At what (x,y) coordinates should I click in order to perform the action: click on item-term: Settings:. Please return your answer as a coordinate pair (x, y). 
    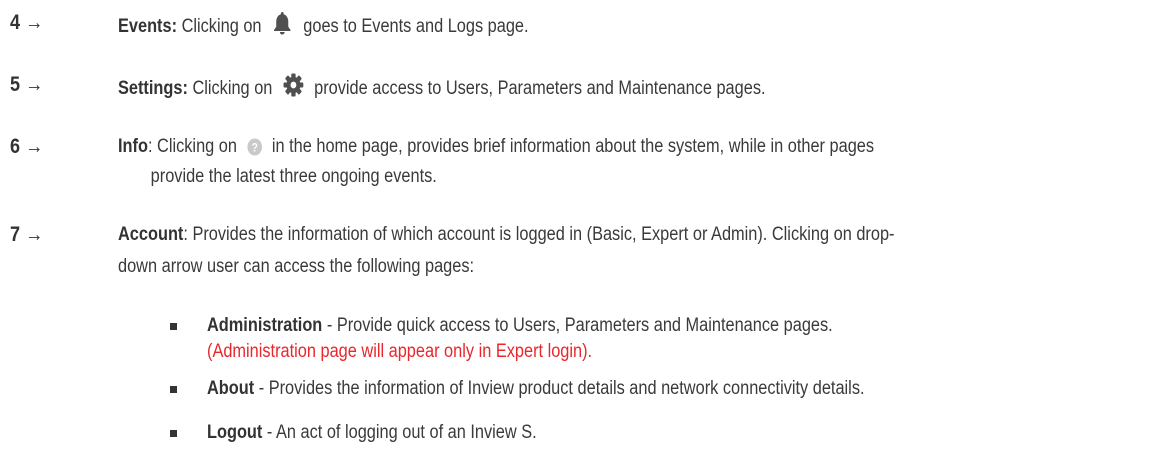
    Looking at the image, I should click on (153, 88).